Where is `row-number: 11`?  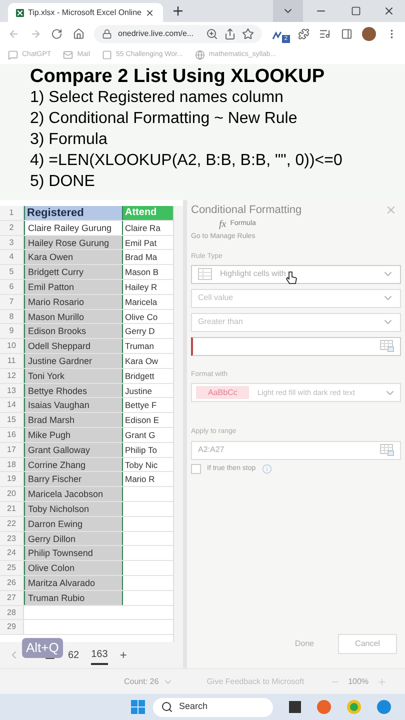 row-number: 11 is located at coordinates (12, 361).